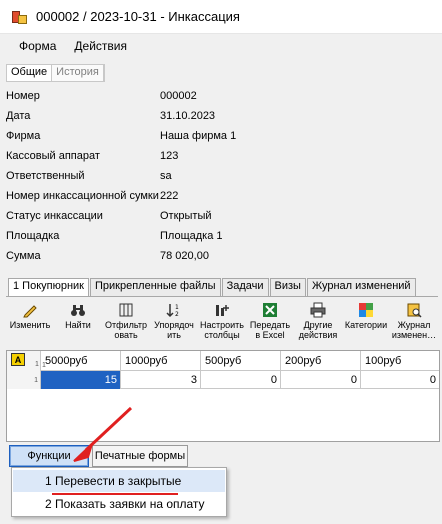 The image size is (442, 524). What do you see at coordinates (361, 287) in the screenshot?
I see `tab-change-log: Журнал изменений` at bounding box center [361, 287].